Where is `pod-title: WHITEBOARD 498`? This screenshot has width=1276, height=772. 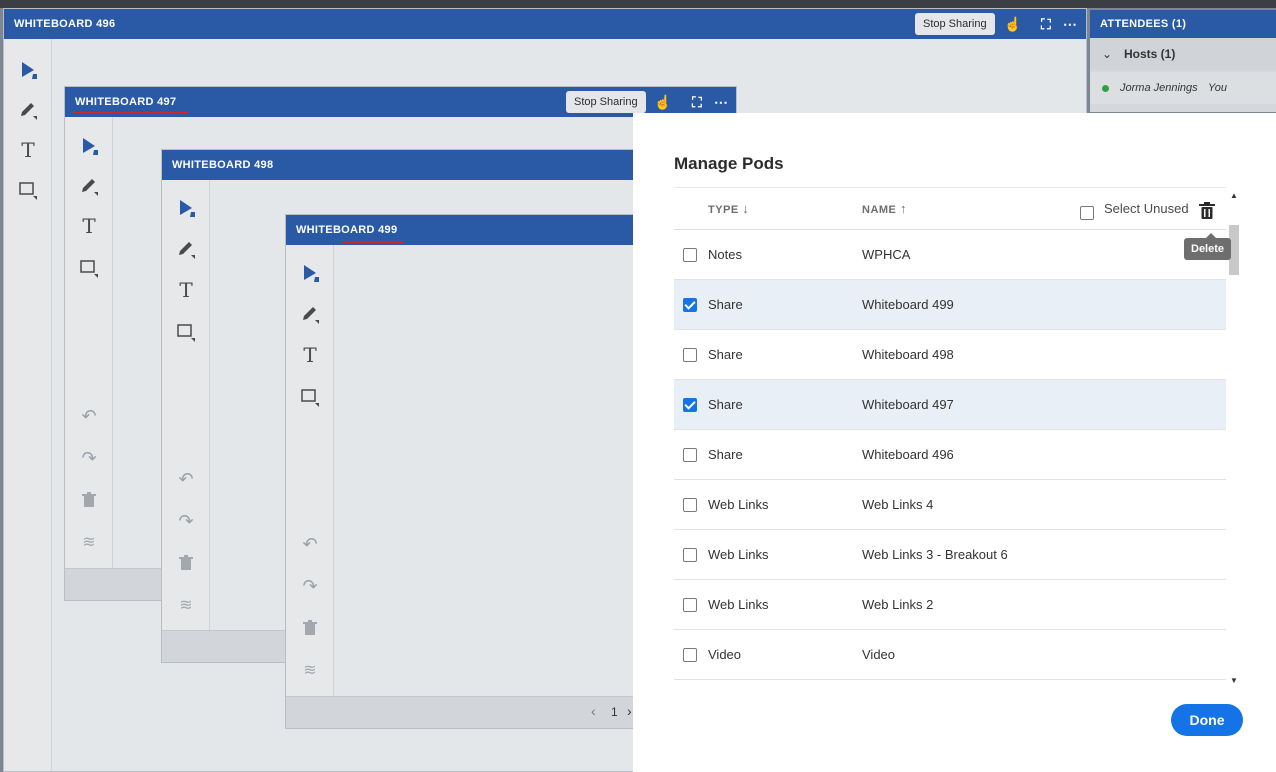
pod-title: WHITEBOARD 498 is located at coordinates (223, 165).